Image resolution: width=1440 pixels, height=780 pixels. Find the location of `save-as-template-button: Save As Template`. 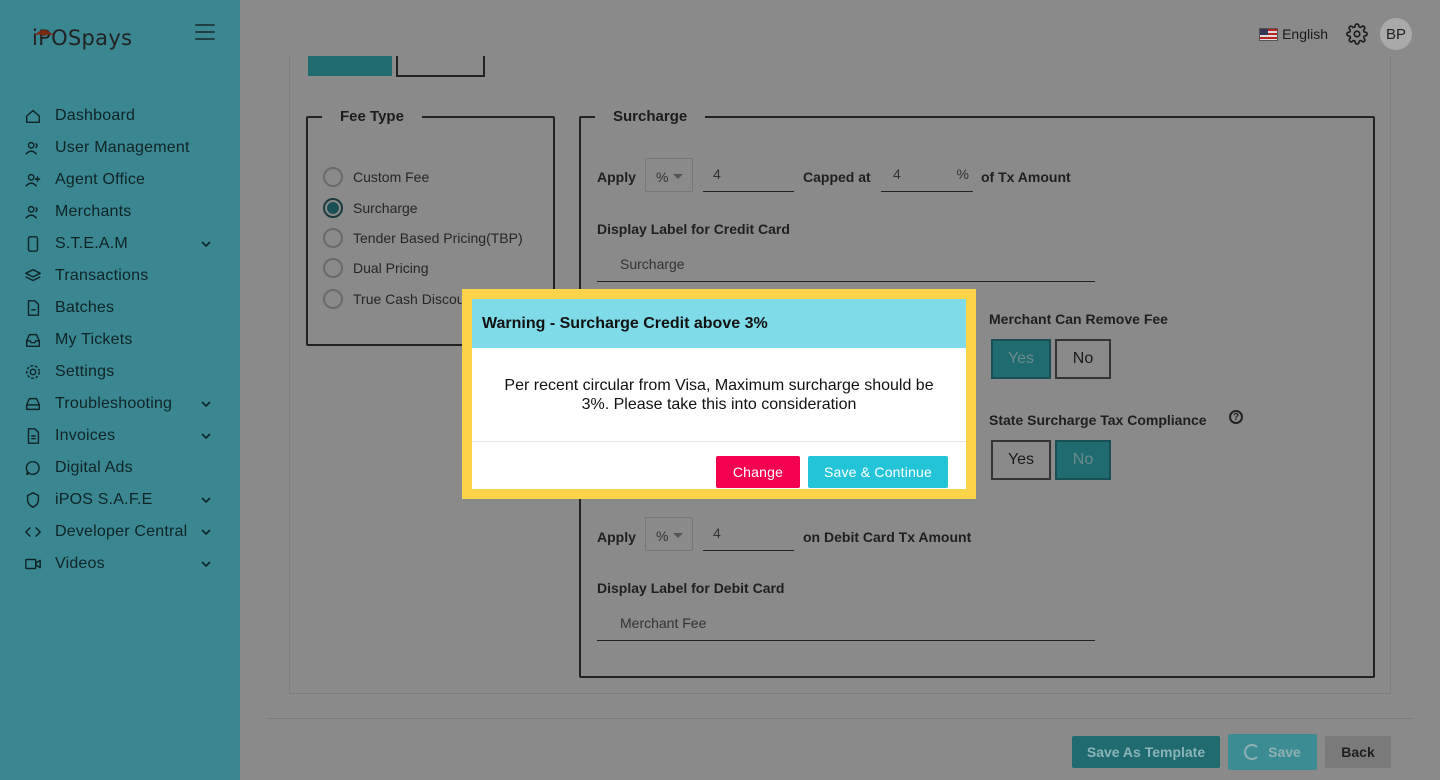

save-as-template-button: Save As Template is located at coordinates (1146, 752).